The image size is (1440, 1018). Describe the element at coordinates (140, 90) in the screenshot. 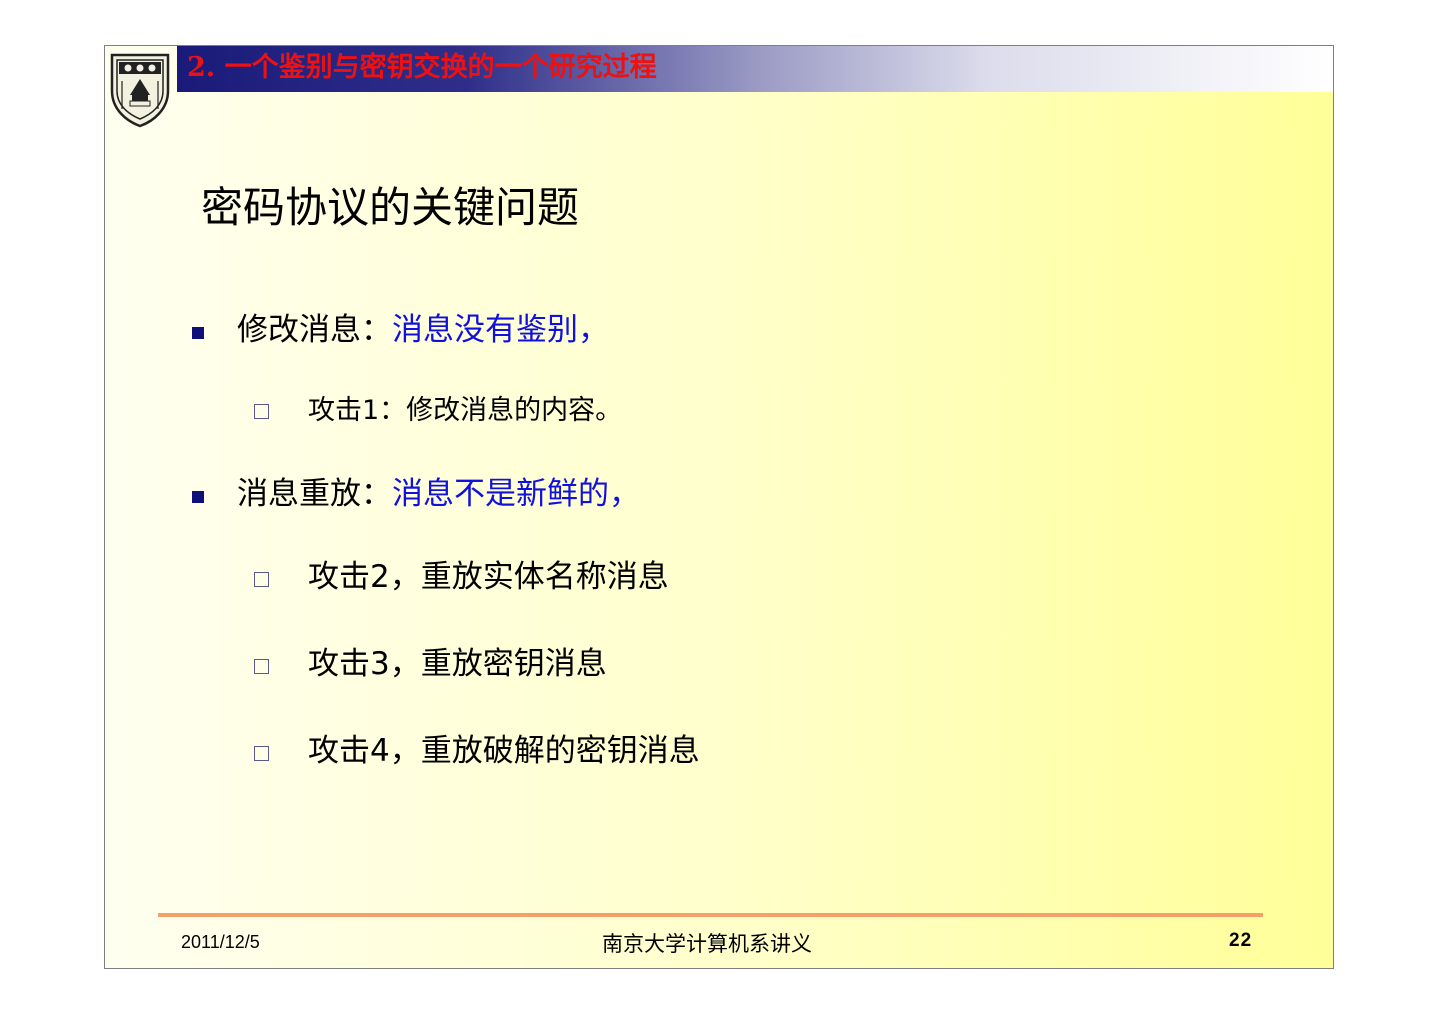

I see `nanjing-university-crest-icon` at that location.